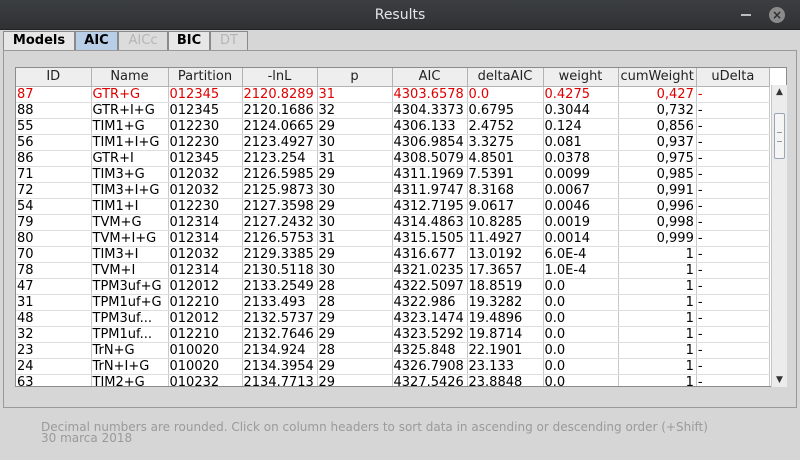 This screenshot has height=460, width=800. Describe the element at coordinates (581, 94) in the screenshot. I see `table-cell: 0.4275` at that location.